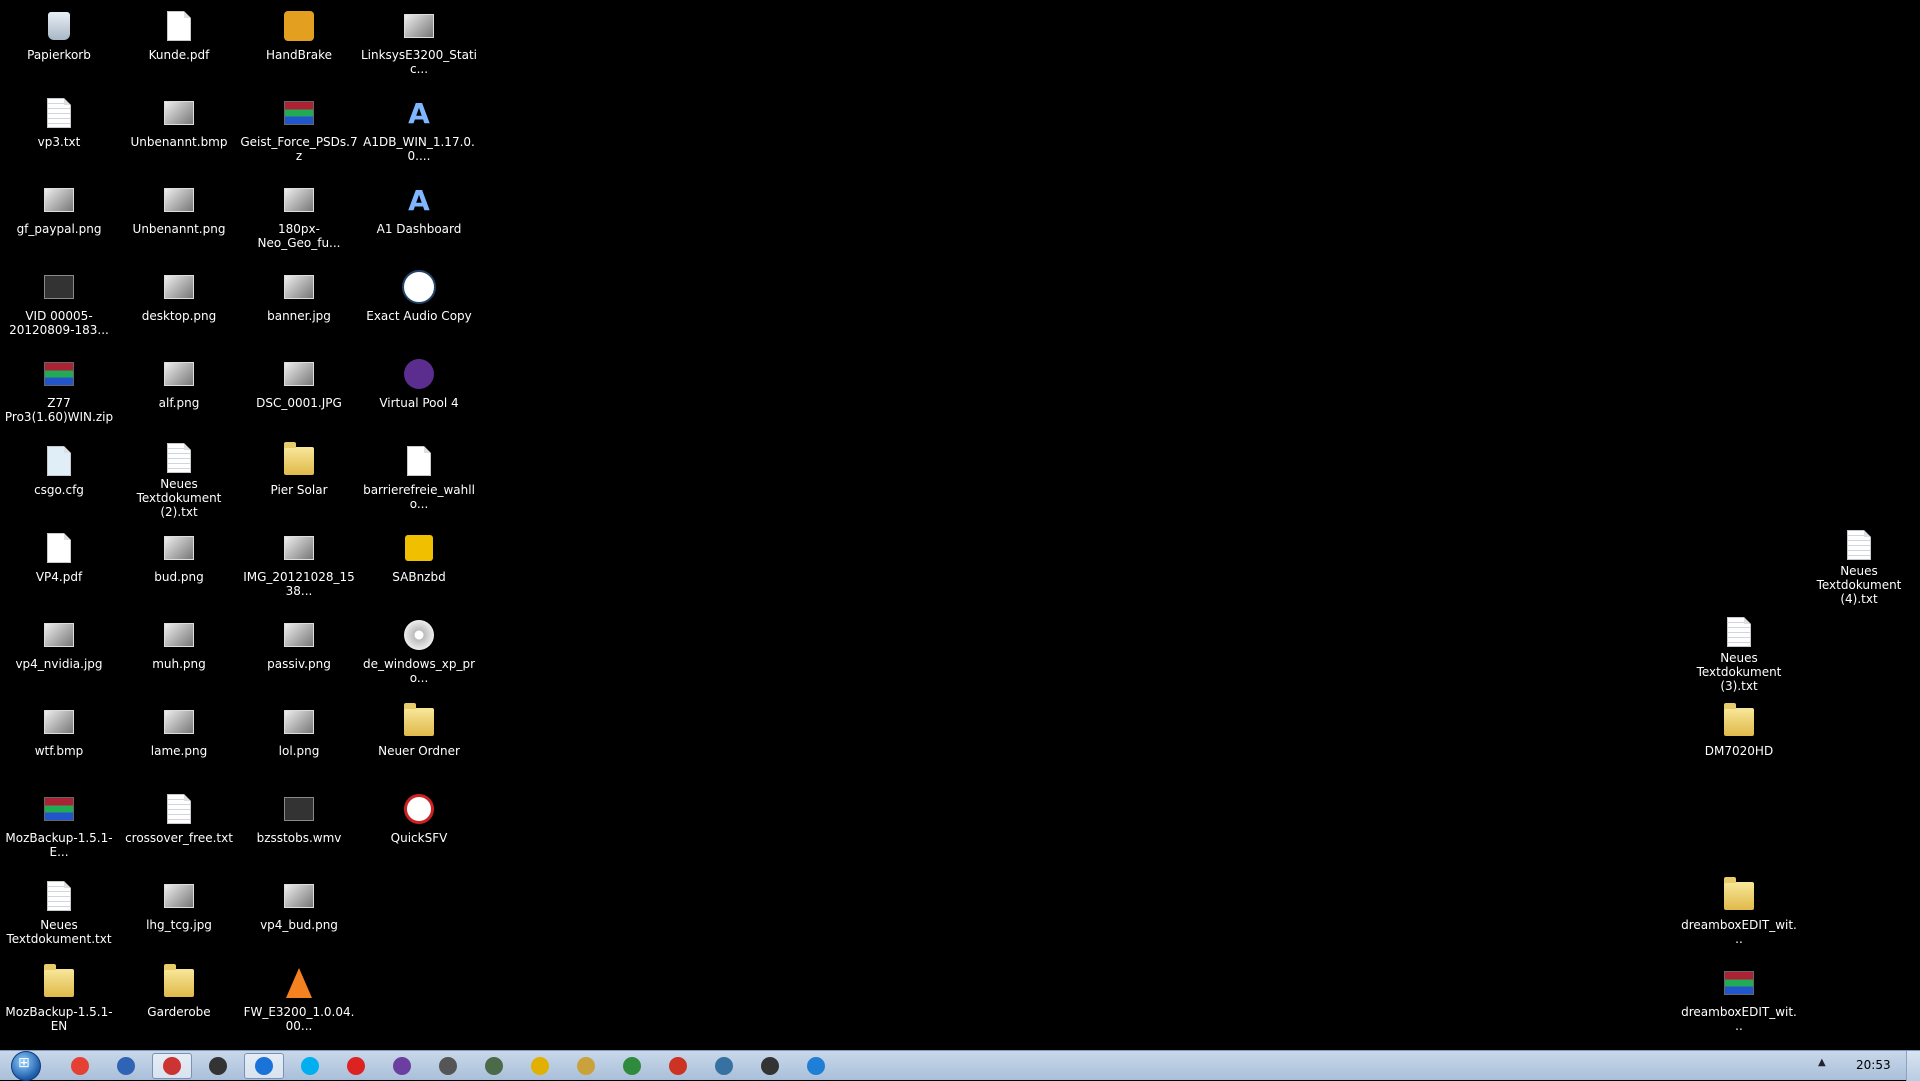 The height and width of the screenshot is (1081, 1920). Describe the element at coordinates (1855, 1066) in the screenshot. I see `system-tray: ▲ 20:53` at that location.